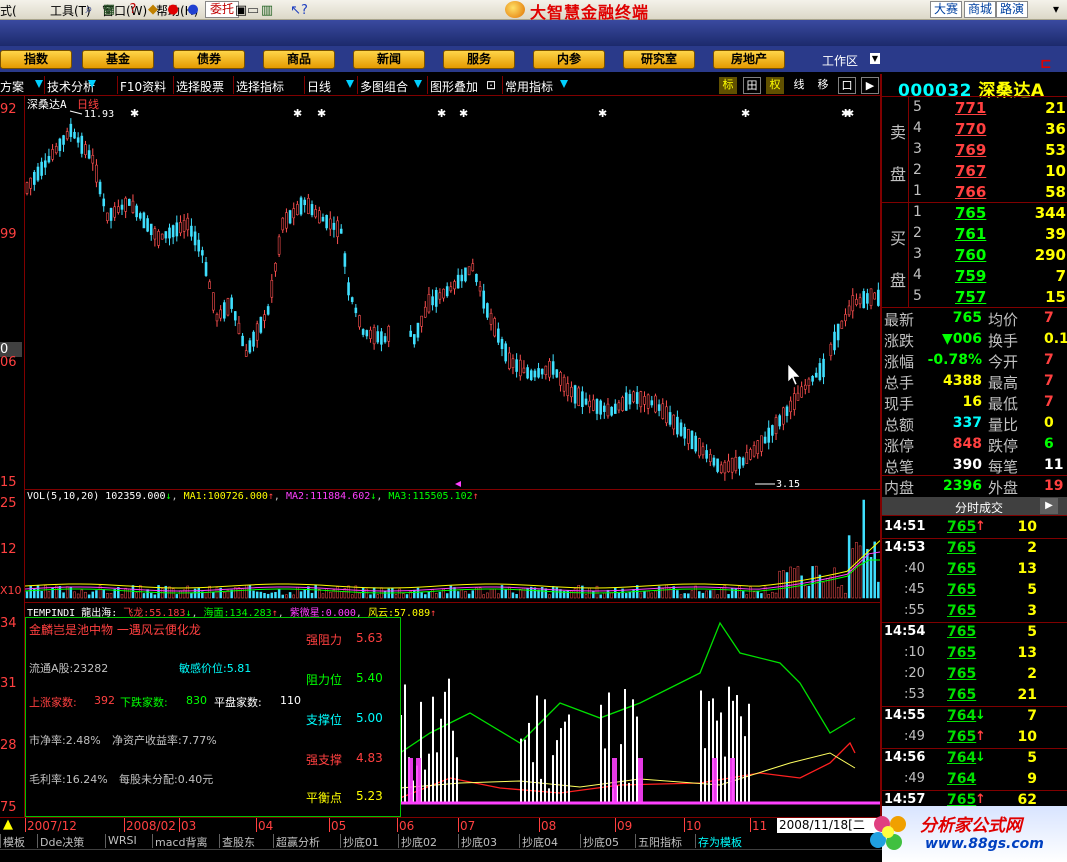 This screenshot has height=862, width=1067. Describe the element at coordinates (238, 841) in the screenshot. I see `template-tab: 查股东` at that location.